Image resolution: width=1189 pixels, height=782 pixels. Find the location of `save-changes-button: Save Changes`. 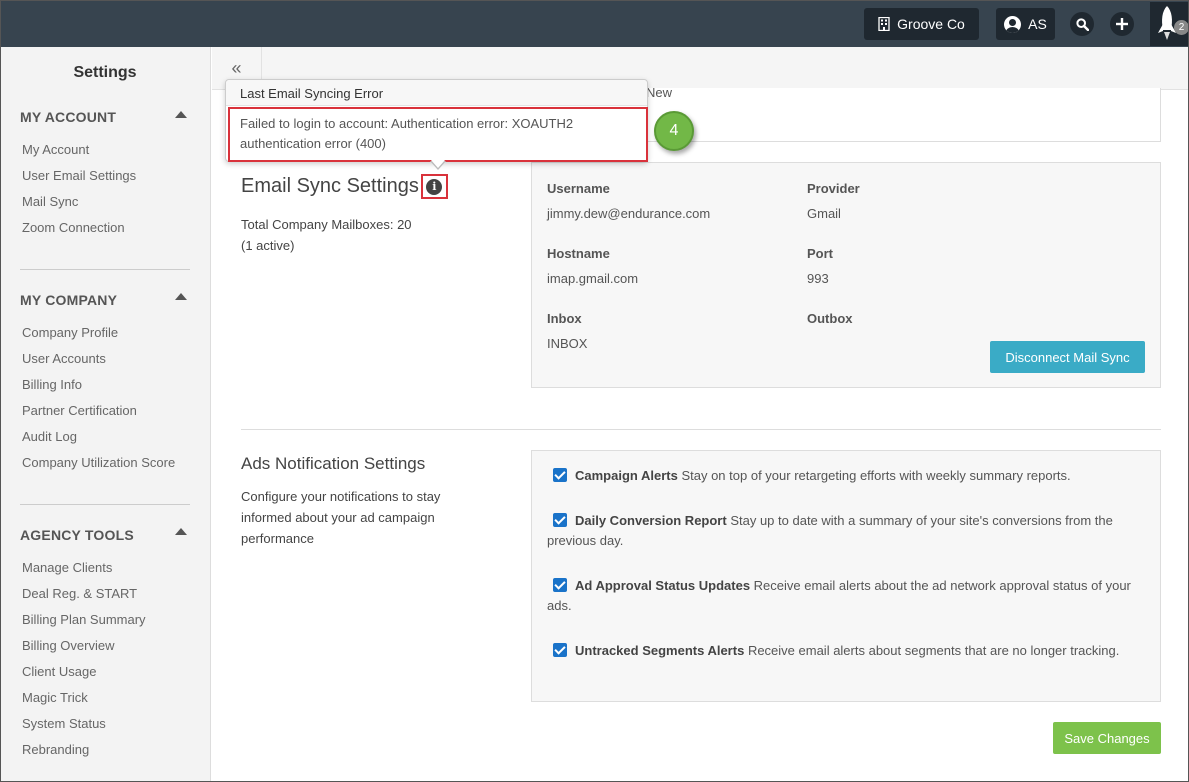

save-changes-button: Save Changes is located at coordinates (1107, 738).